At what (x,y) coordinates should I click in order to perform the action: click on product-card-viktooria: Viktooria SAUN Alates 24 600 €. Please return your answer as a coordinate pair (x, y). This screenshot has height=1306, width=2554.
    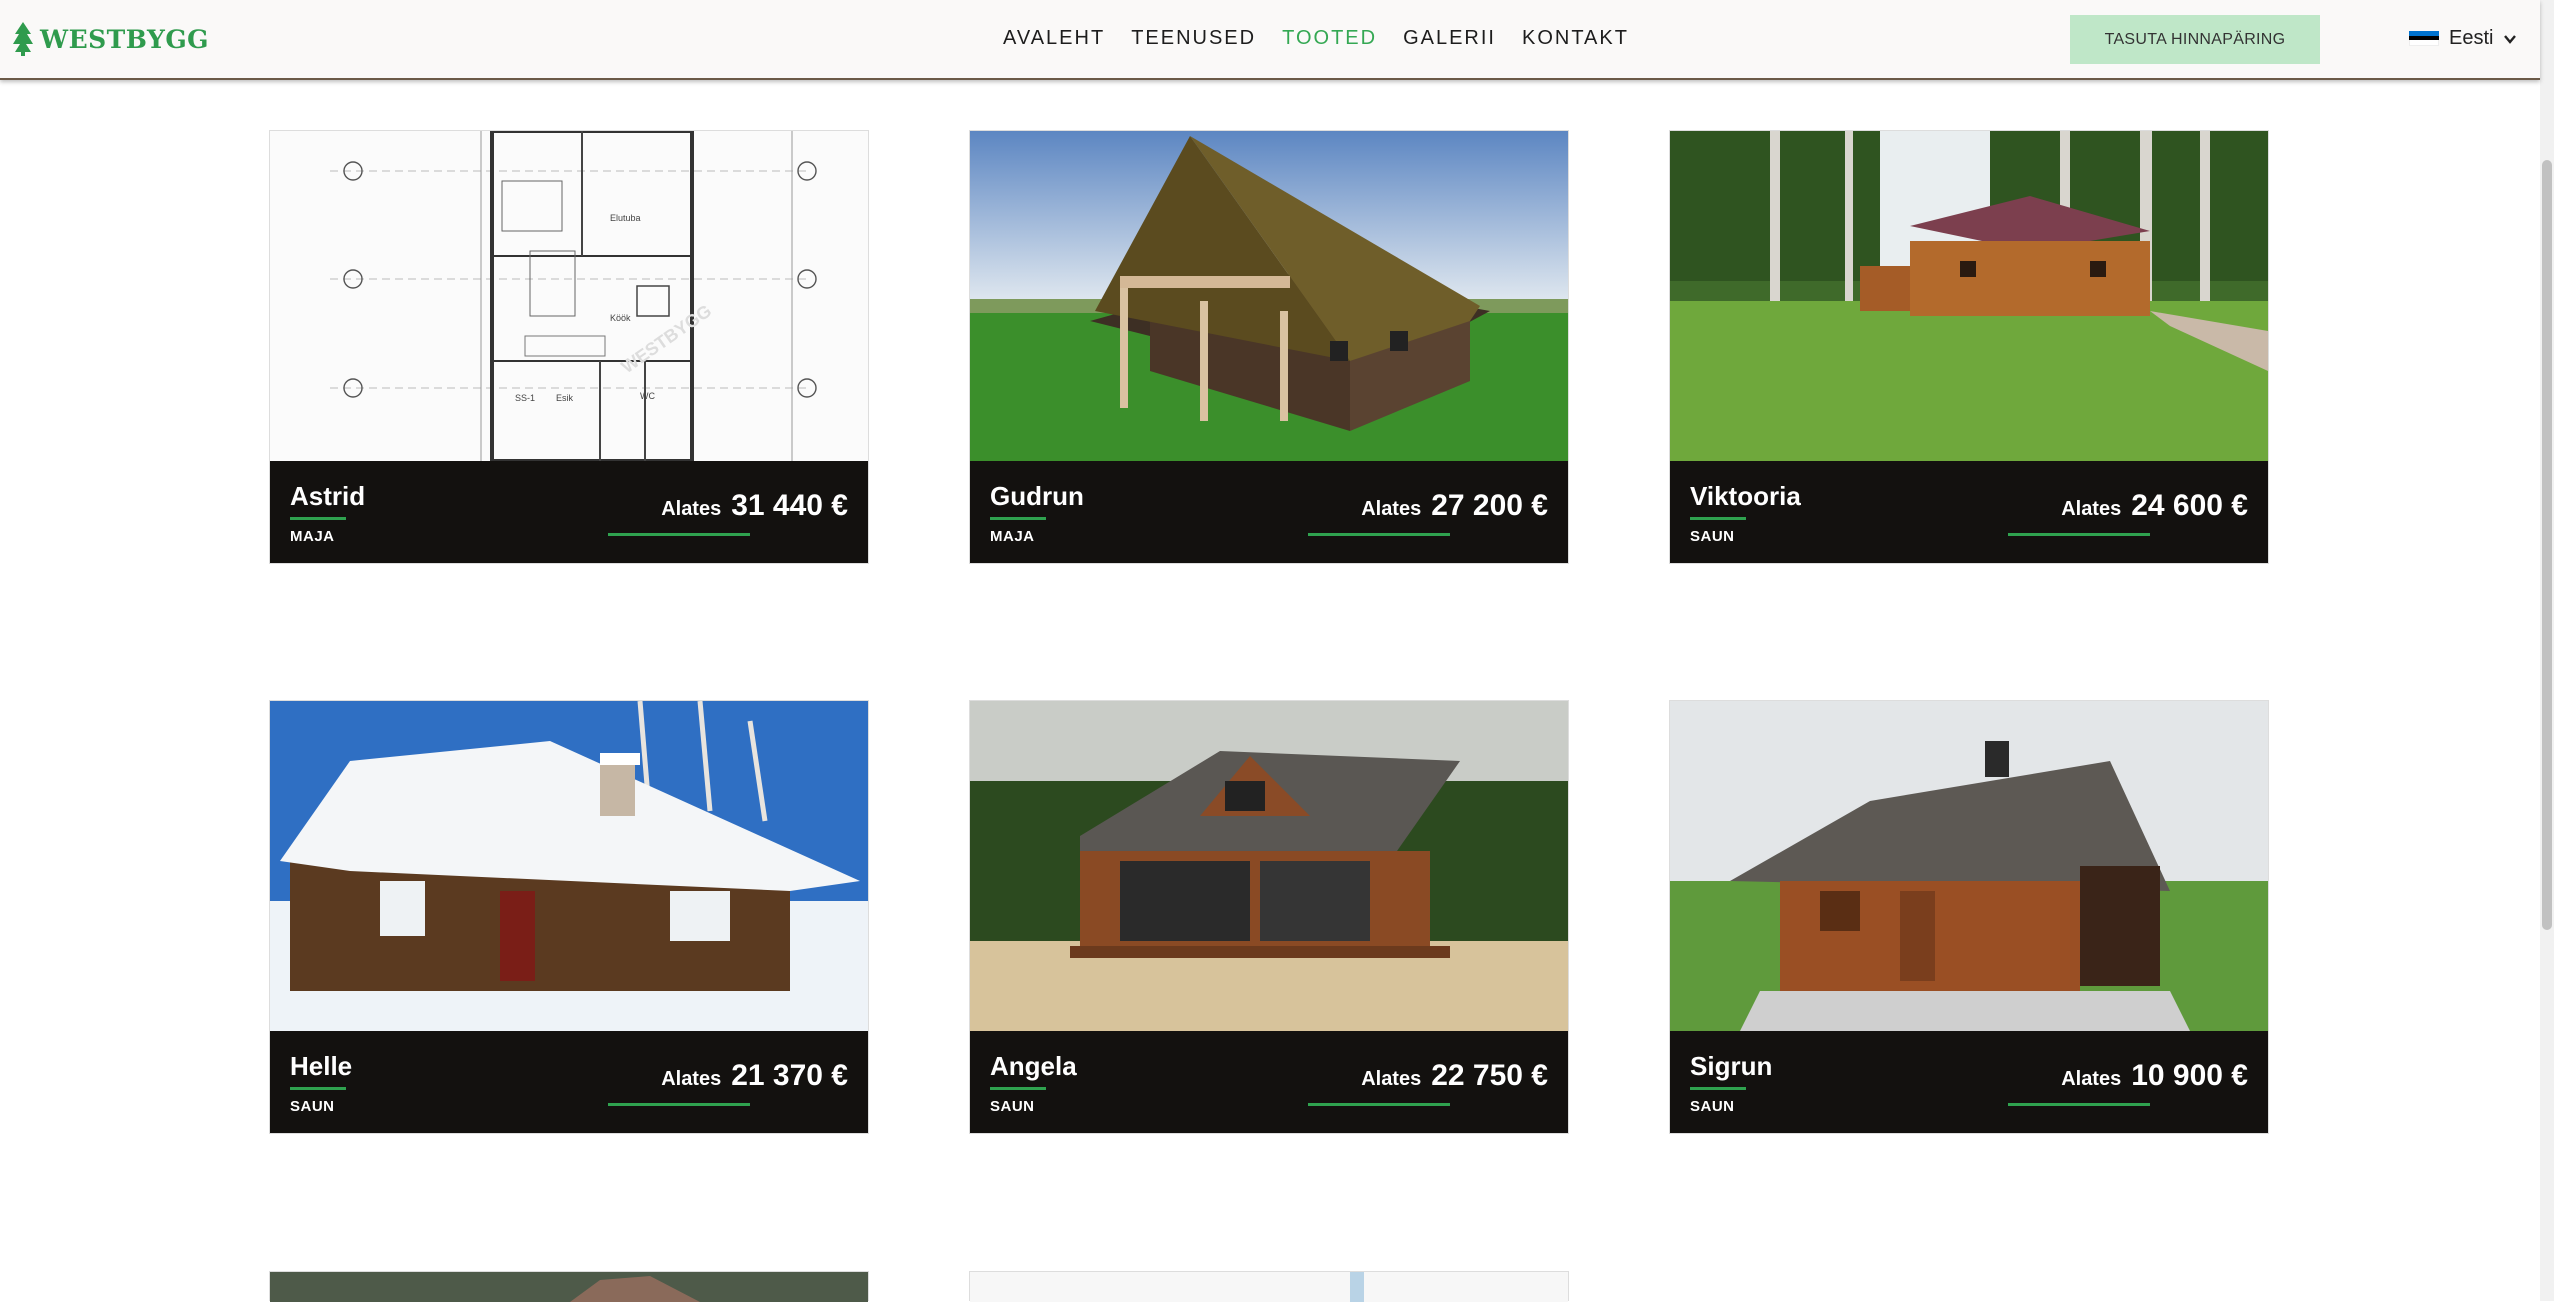
    Looking at the image, I should click on (1969, 347).